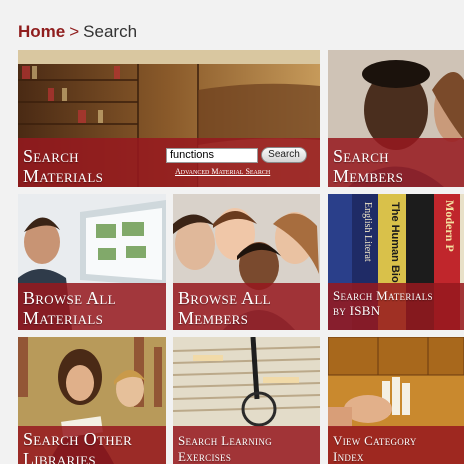 The height and width of the screenshot is (464, 464). Describe the element at coordinates (383, 303) in the screenshot. I see `search-materials-by-isbn-title: Search Materials by ISBN` at that location.